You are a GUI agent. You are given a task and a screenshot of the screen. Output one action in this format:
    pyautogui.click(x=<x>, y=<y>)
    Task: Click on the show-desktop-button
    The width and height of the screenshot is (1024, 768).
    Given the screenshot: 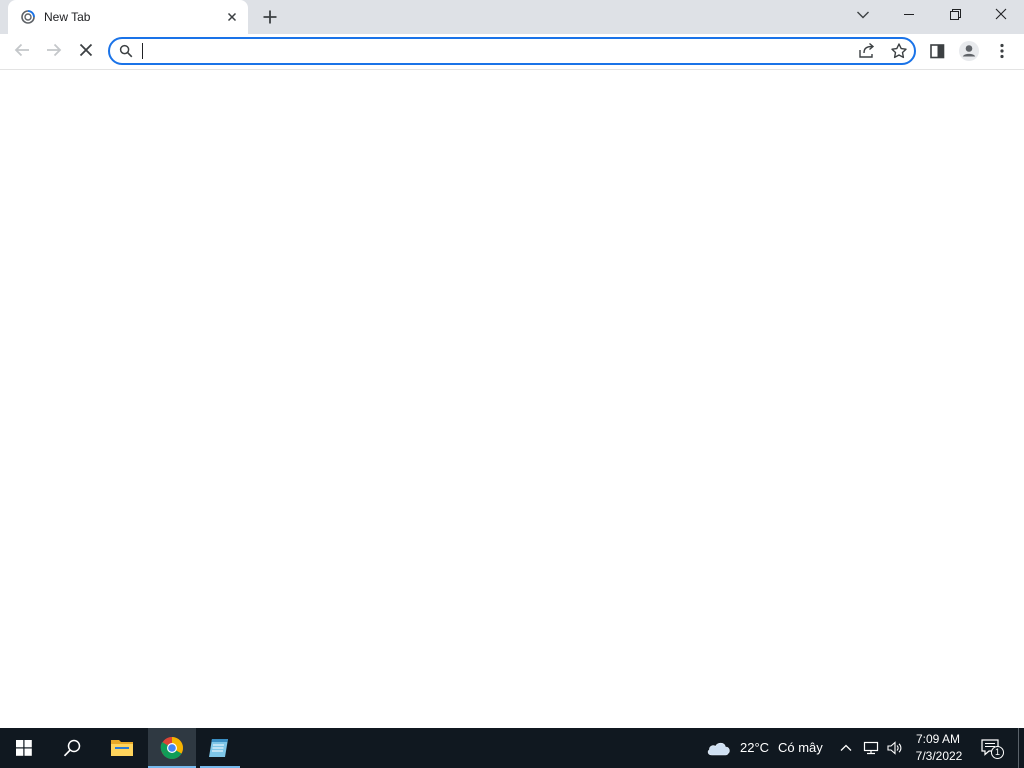 What is the action you would take?
    pyautogui.click(x=1021, y=748)
    